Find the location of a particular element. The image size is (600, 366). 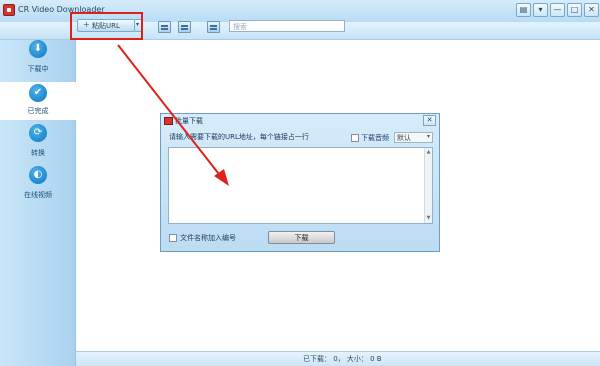

sidebar-item-downloading: ⬇ 下载中 is located at coordinates (38, 59).